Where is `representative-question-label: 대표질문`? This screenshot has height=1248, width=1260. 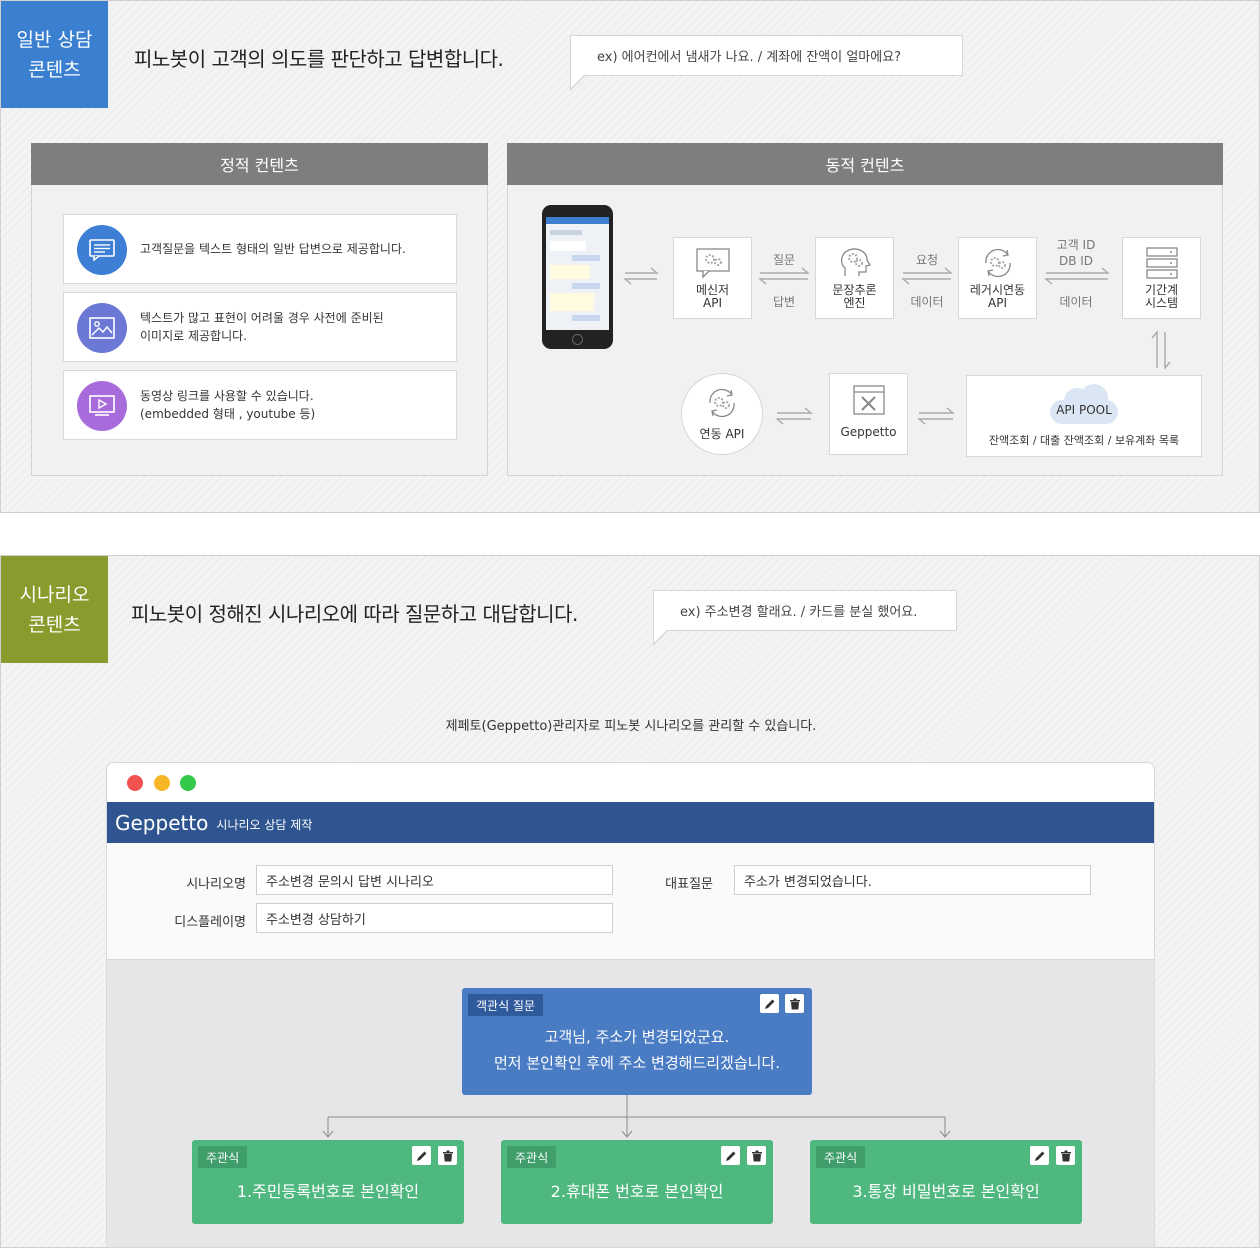
representative-question-label: 대표질문 is located at coordinates (689, 884).